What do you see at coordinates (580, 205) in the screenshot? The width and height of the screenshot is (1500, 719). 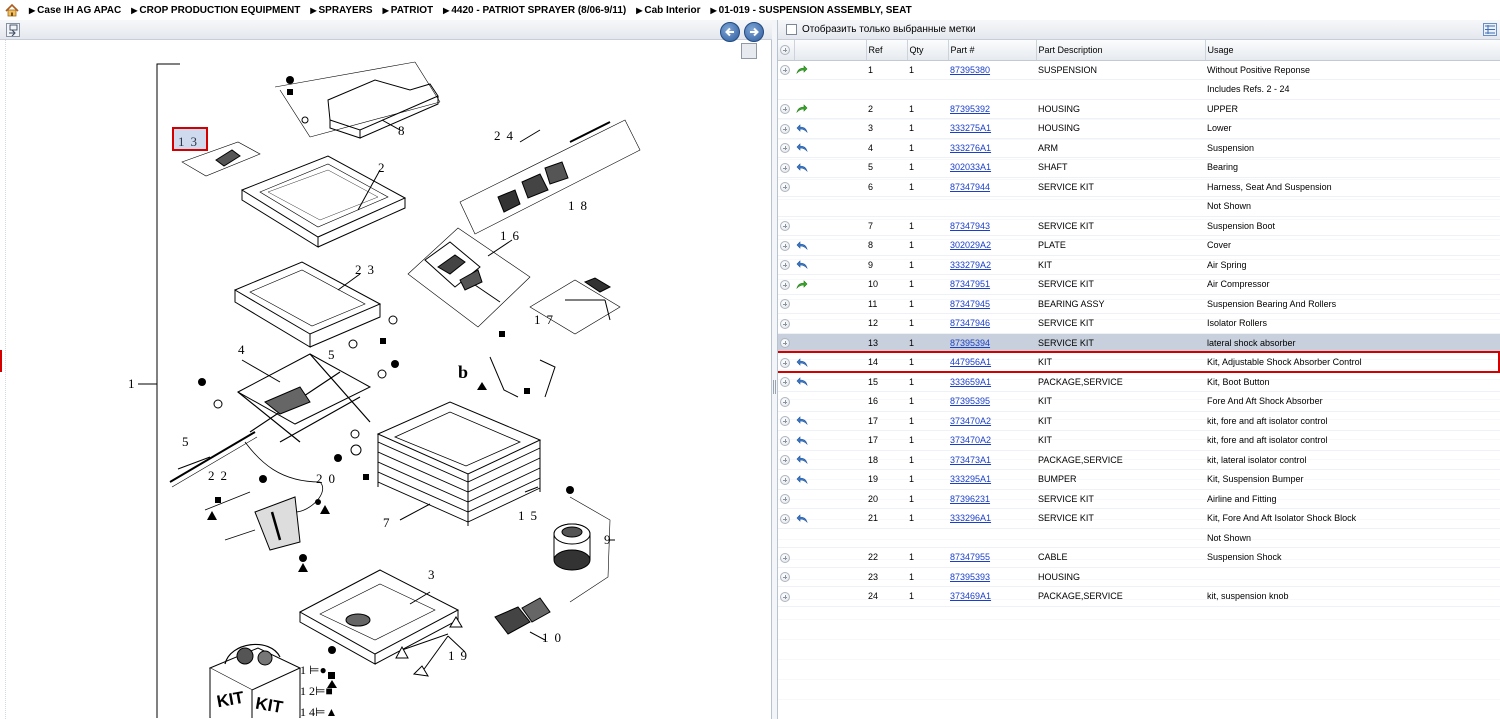 I see `callout-18: 18` at bounding box center [580, 205].